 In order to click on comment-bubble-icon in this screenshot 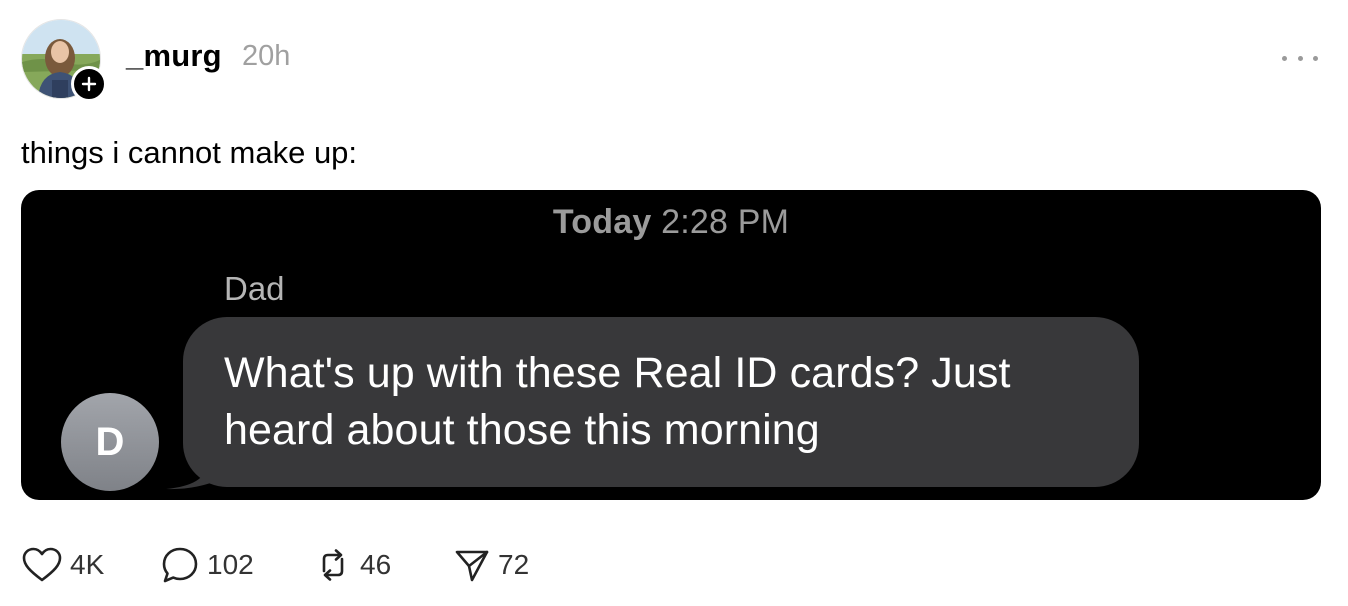, I will do `click(180, 565)`.